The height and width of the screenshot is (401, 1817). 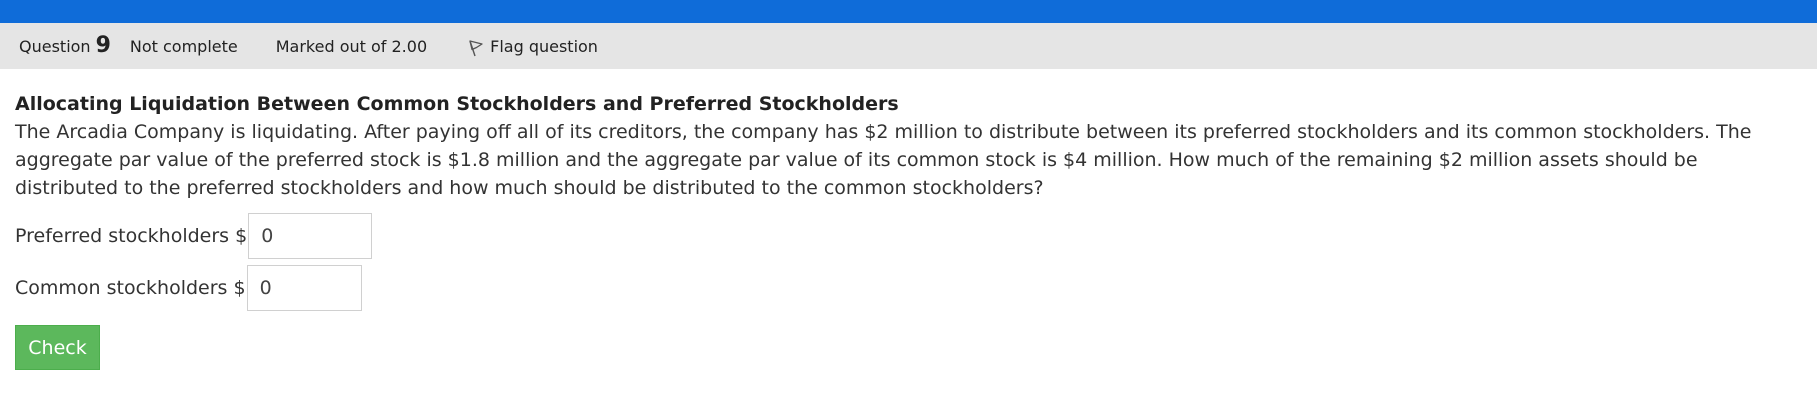 I want to click on common-stockholders-input, so click(x=304, y=288).